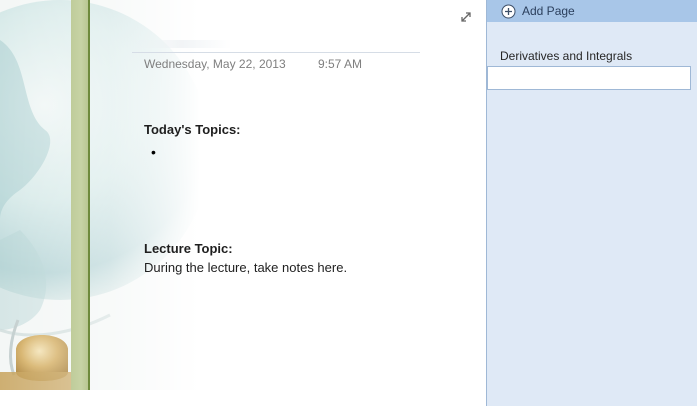 The image size is (697, 406). Describe the element at coordinates (215, 64) in the screenshot. I see `page-date: Wednesday, May 22, 2013` at that location.